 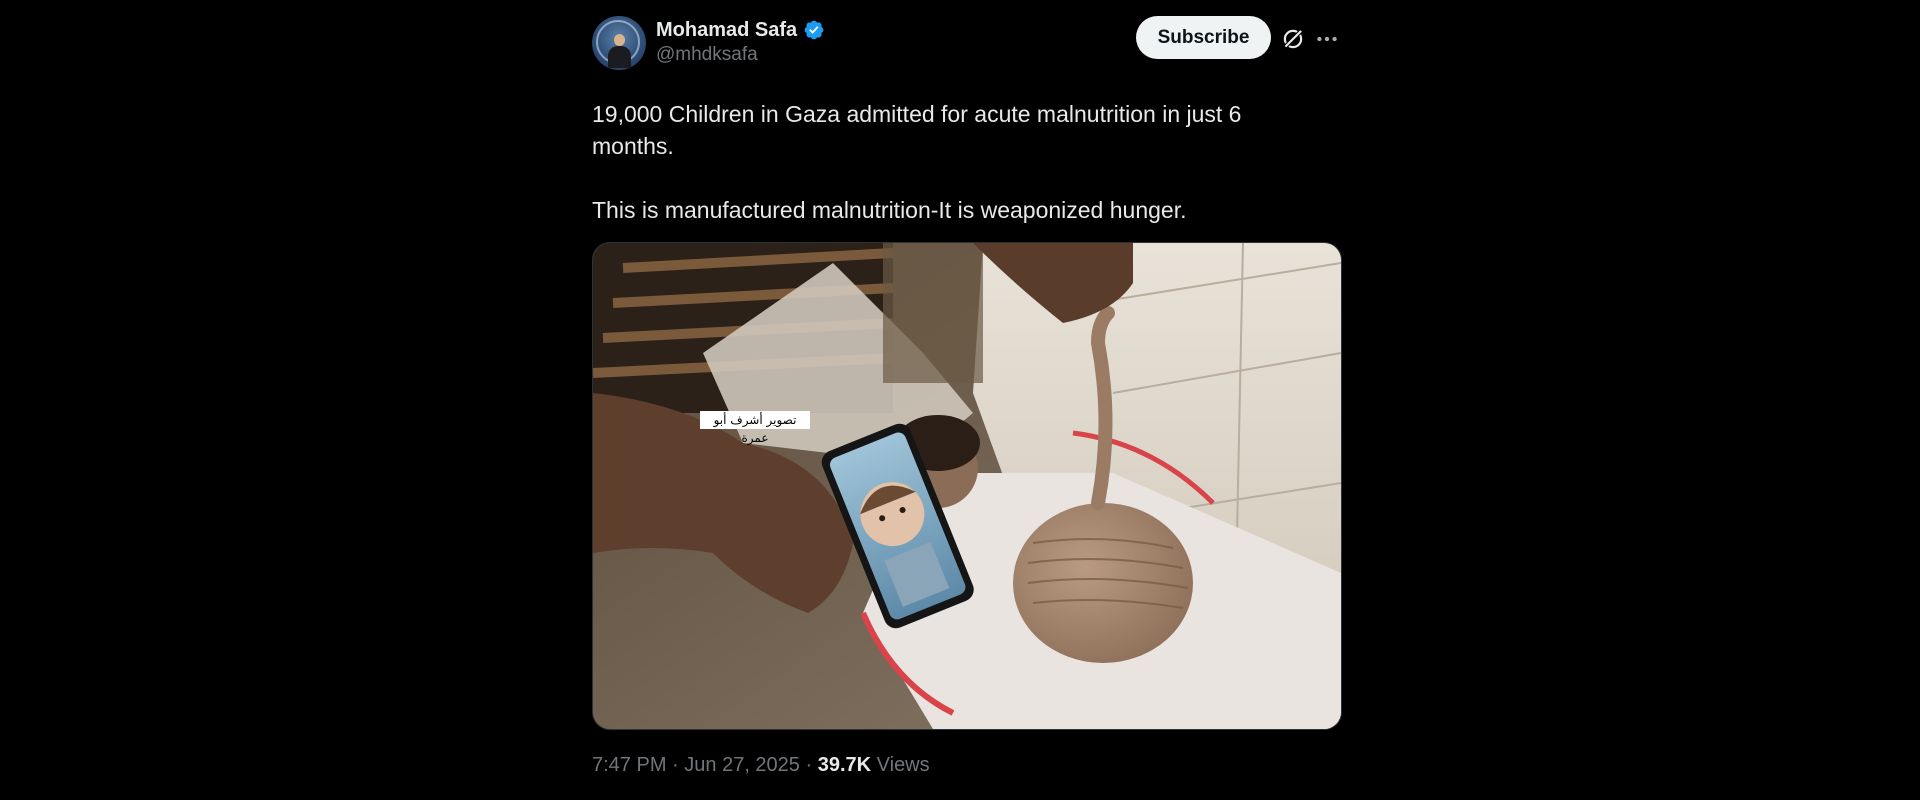 What do you see at coordinates (814, 30) in the screenshot?
I see `verified-badge-icon` at bounding box center [814, 30].